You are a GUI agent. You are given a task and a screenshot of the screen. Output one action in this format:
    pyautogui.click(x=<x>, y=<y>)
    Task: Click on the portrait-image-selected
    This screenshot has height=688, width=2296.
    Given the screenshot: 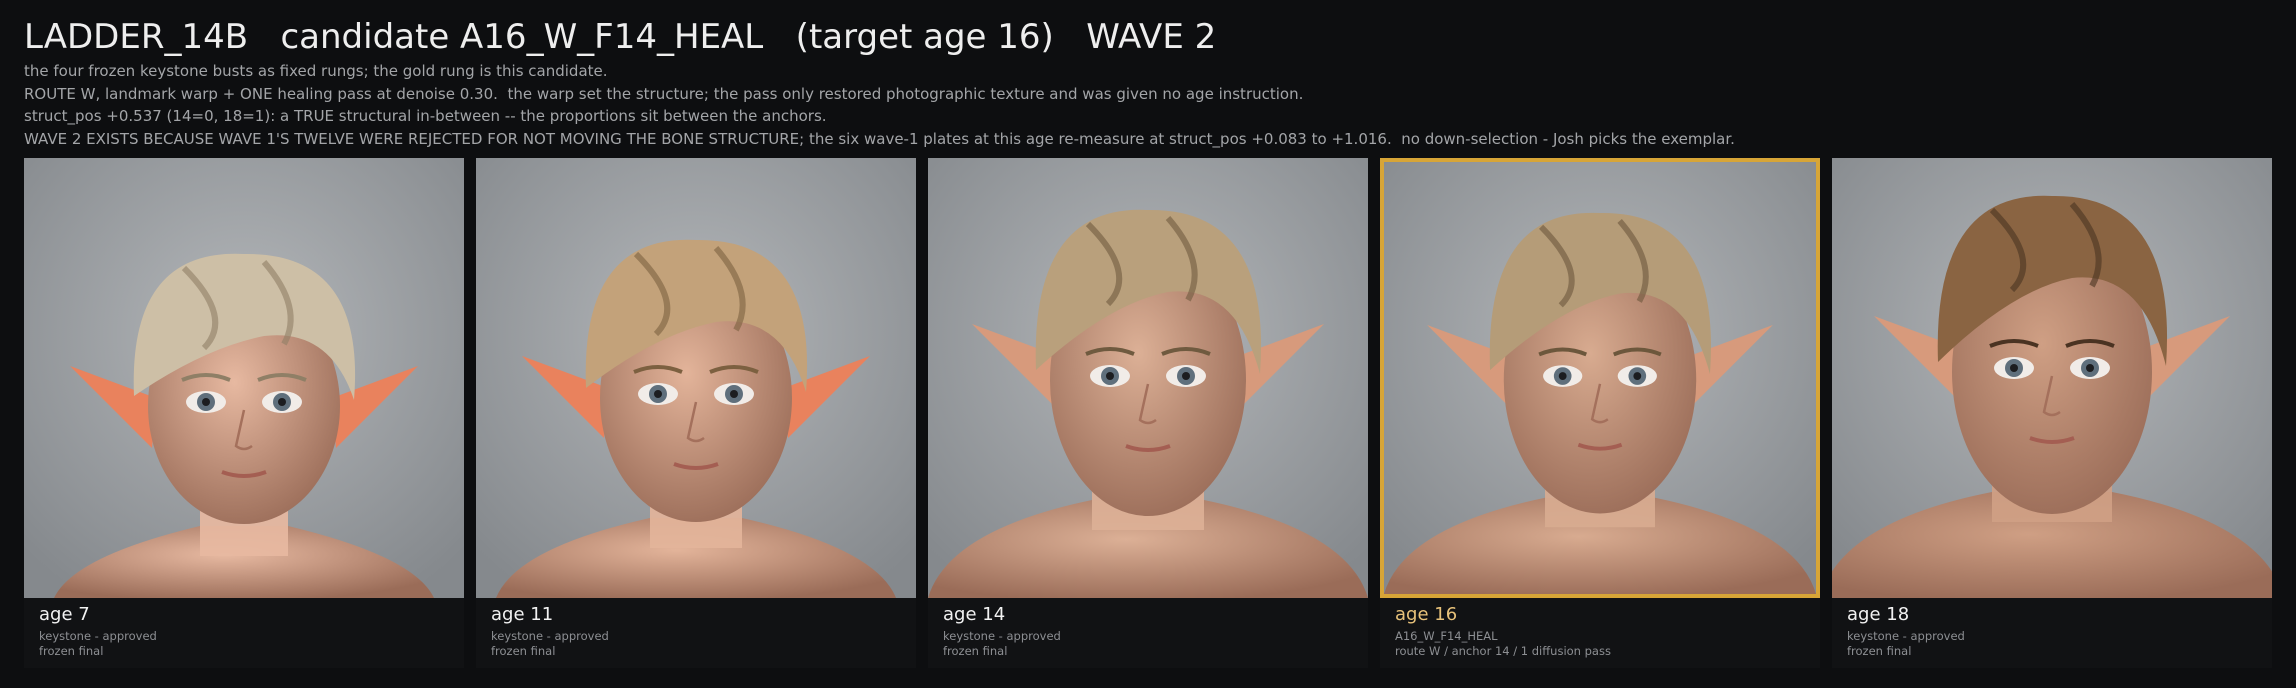 What is the action you would take?
    pyautogui.click(x=1600, y=378)
    